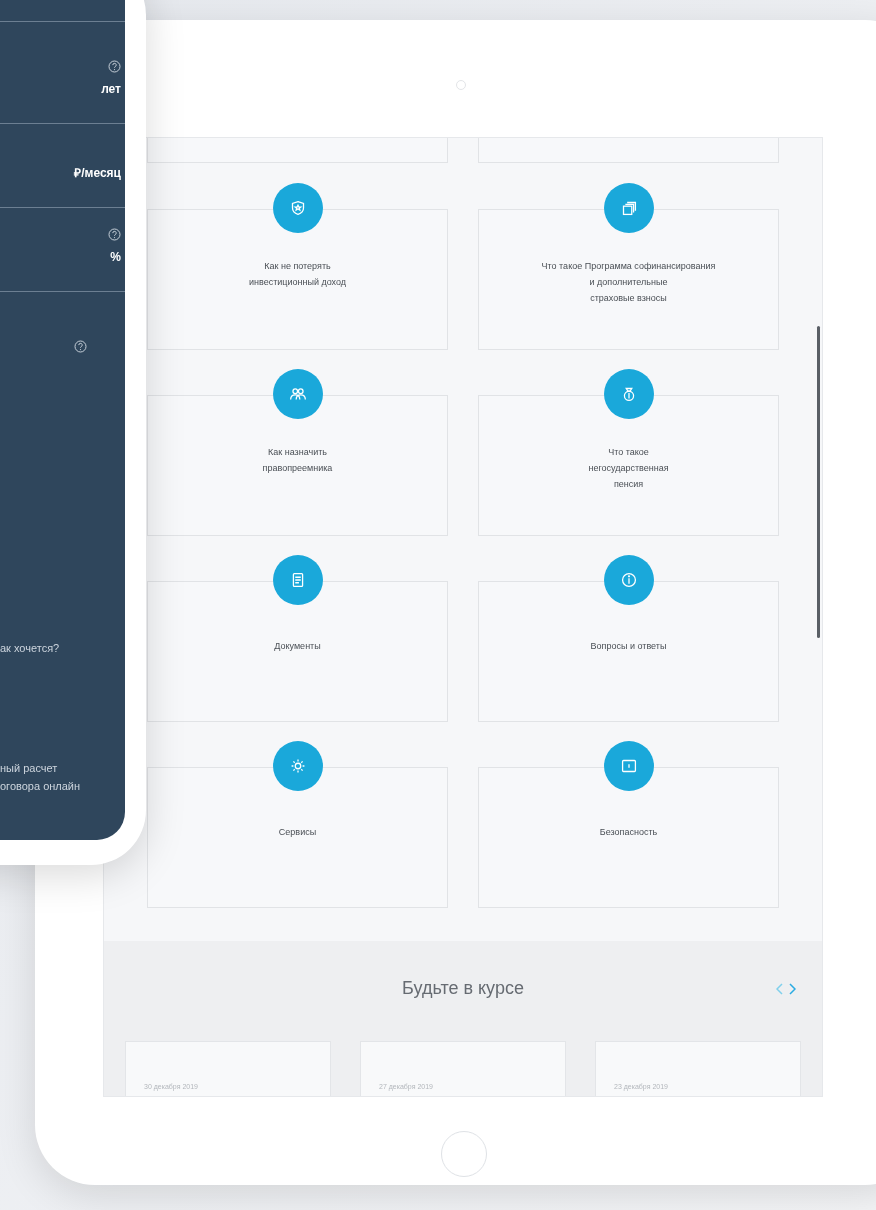  I want to click on topic-title: Безопасность, so click(628, 832).